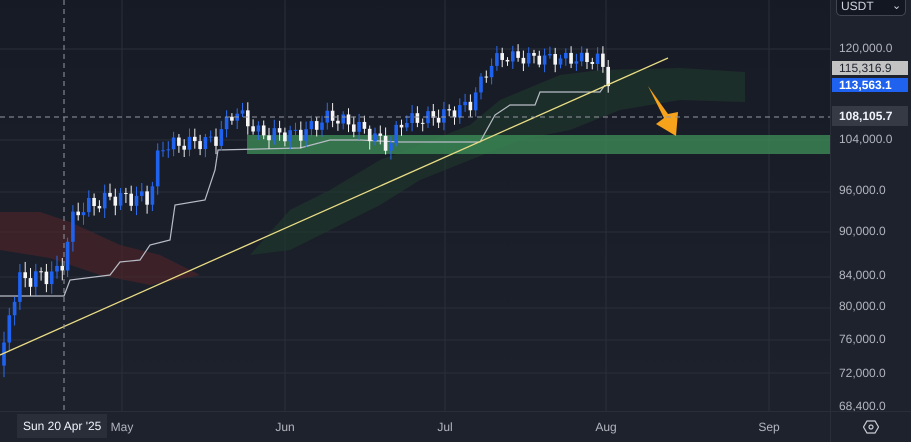 The image size is (911, 442). Describe the element at coordinates (862, 339) in the screenshot. I see `price-axis-label: 76,000.0` at that location.